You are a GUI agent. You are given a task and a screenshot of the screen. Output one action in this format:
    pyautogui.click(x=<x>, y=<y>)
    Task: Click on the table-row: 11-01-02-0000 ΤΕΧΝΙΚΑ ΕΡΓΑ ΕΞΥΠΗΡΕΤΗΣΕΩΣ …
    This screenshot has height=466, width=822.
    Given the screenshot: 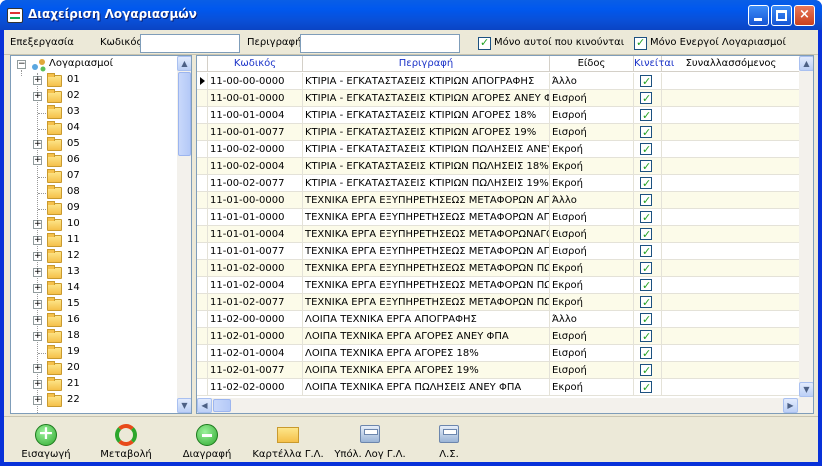 What is the action you would take?
    pyautogui.click(x=499, y=268)
    